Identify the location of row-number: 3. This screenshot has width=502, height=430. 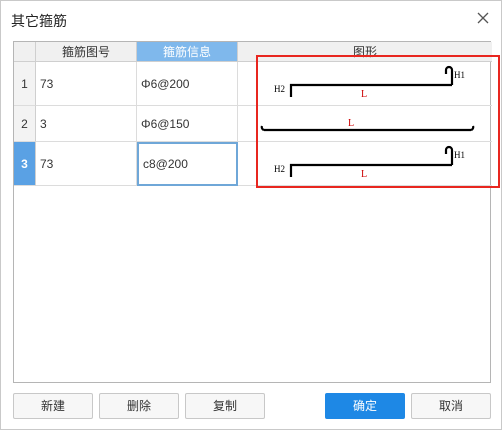
(25, 164).